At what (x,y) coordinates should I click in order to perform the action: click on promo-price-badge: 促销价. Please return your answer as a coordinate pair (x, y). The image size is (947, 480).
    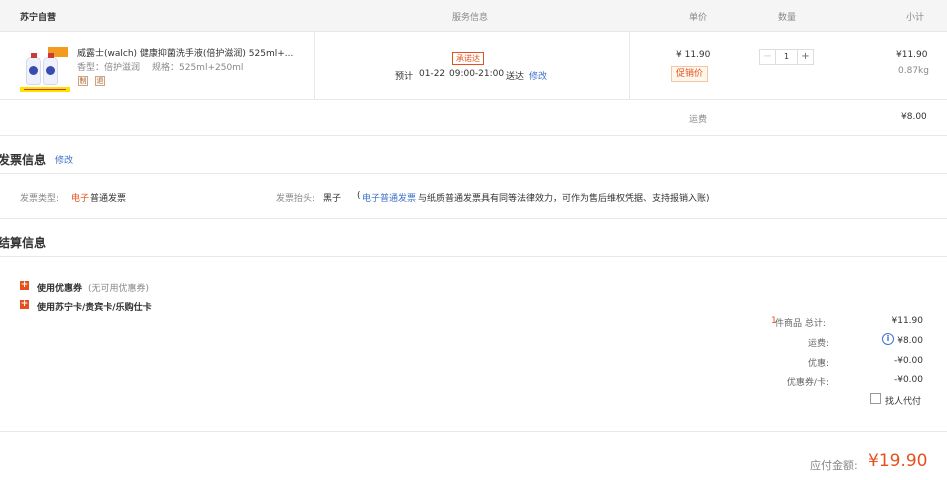
    Looking at the image, I should click on (690, 74).